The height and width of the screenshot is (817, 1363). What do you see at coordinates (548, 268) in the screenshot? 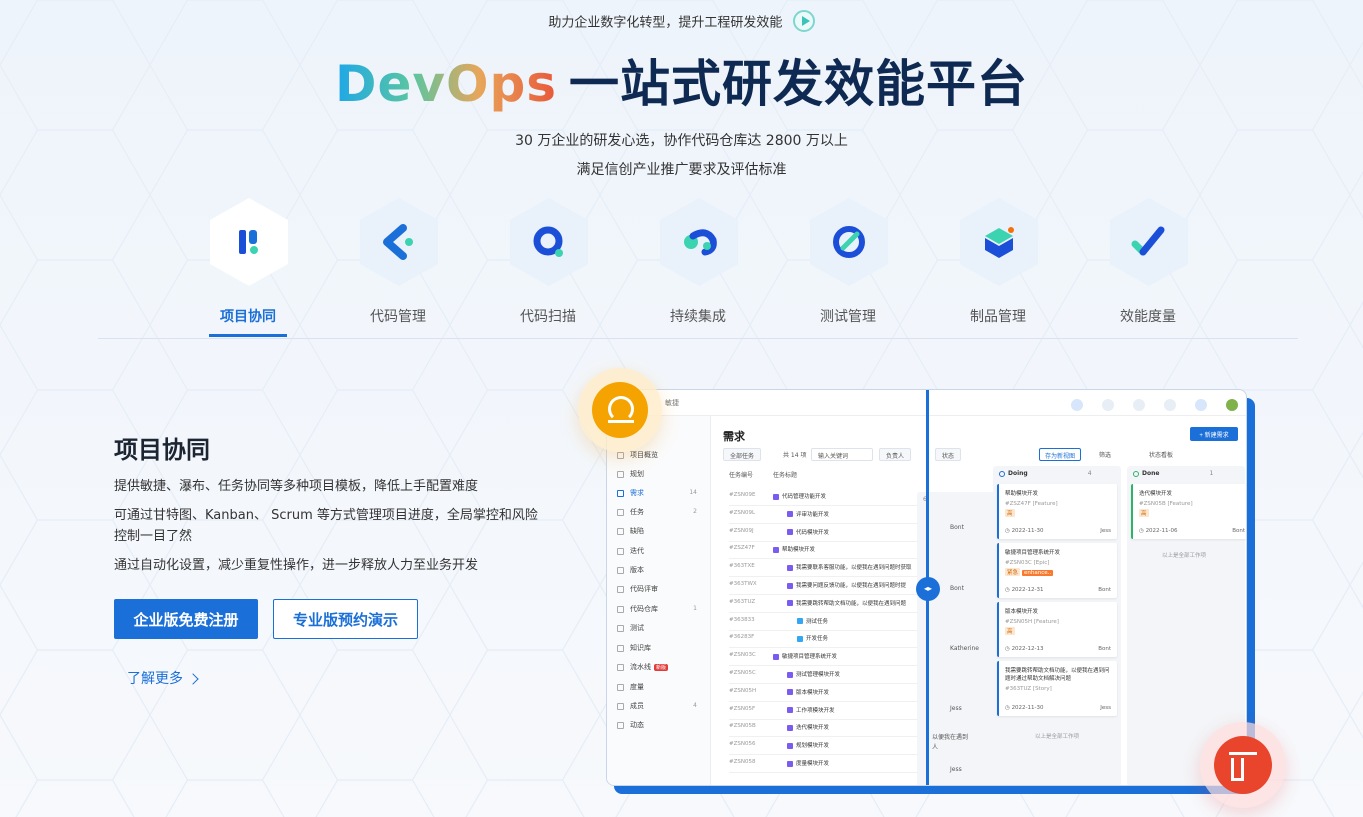
I see `tab-code-scan: 代码扫描` at bounding box center [548, 268].